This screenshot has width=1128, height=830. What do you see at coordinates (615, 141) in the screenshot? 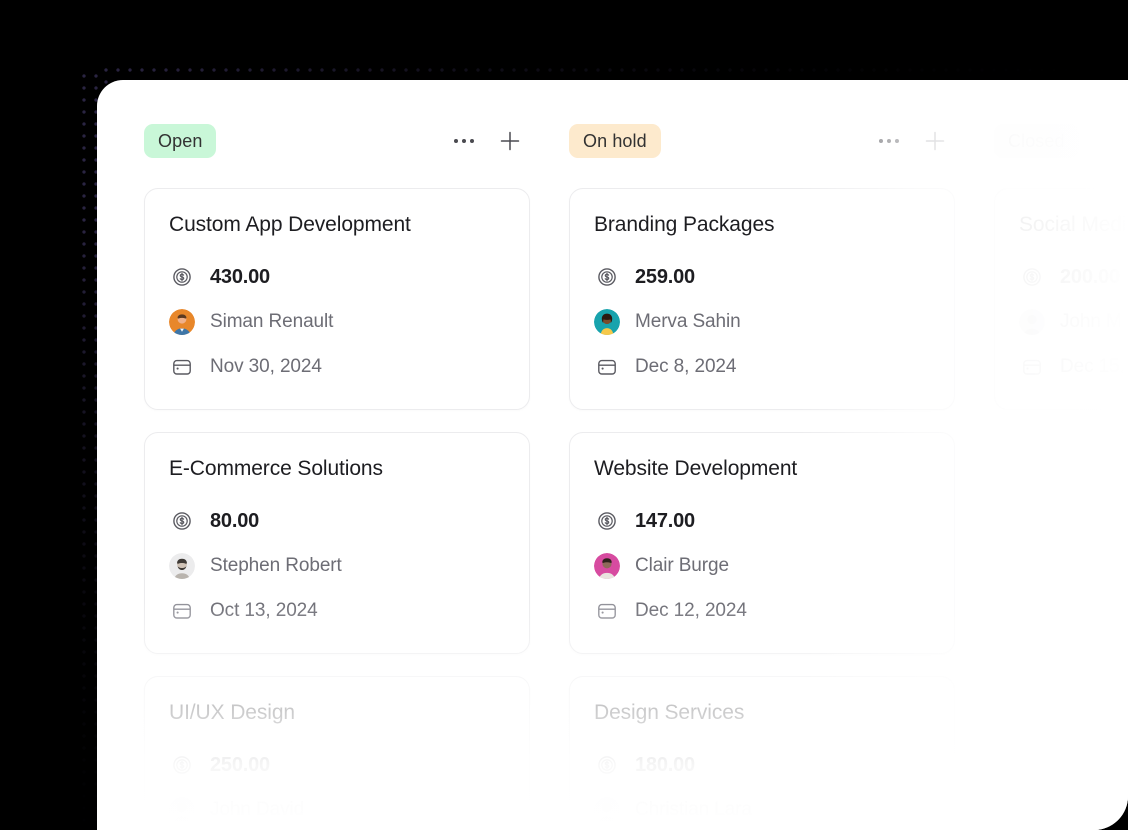
I see `status-badge-on-hold: On hold` at bounding box center [615, 141].